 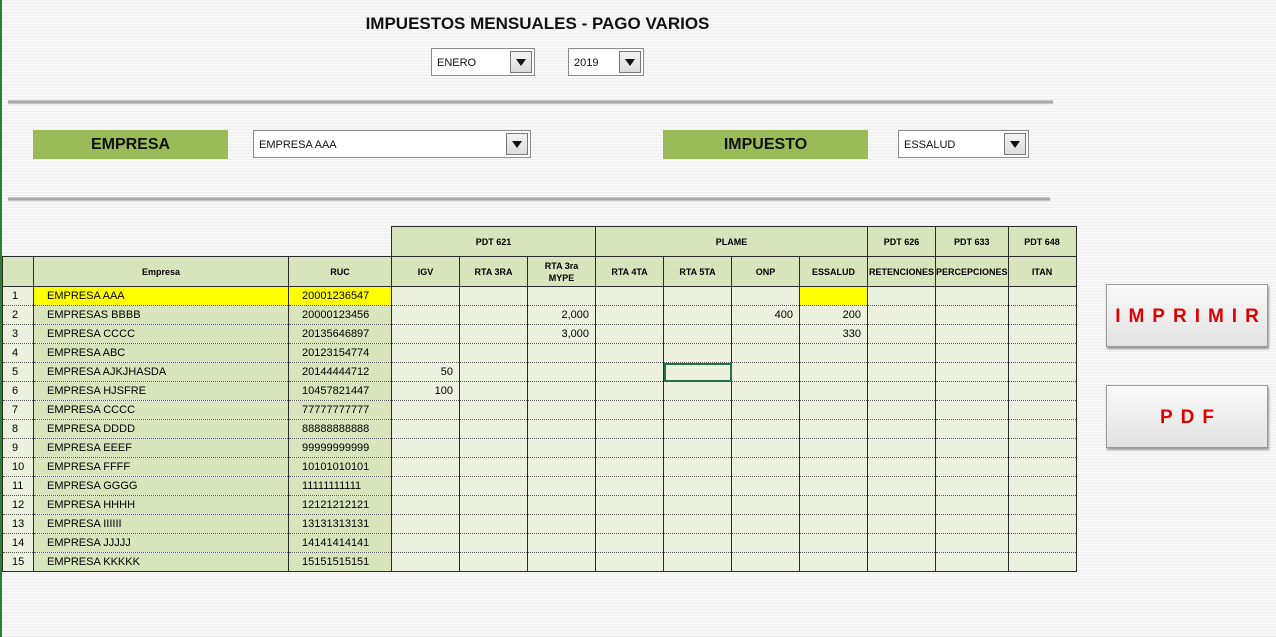 What do you see at coordinates (161, 486) in the screenshot?
I see `empresa-cell: EMPRESA GGGG` at bounding box center [161, 486].